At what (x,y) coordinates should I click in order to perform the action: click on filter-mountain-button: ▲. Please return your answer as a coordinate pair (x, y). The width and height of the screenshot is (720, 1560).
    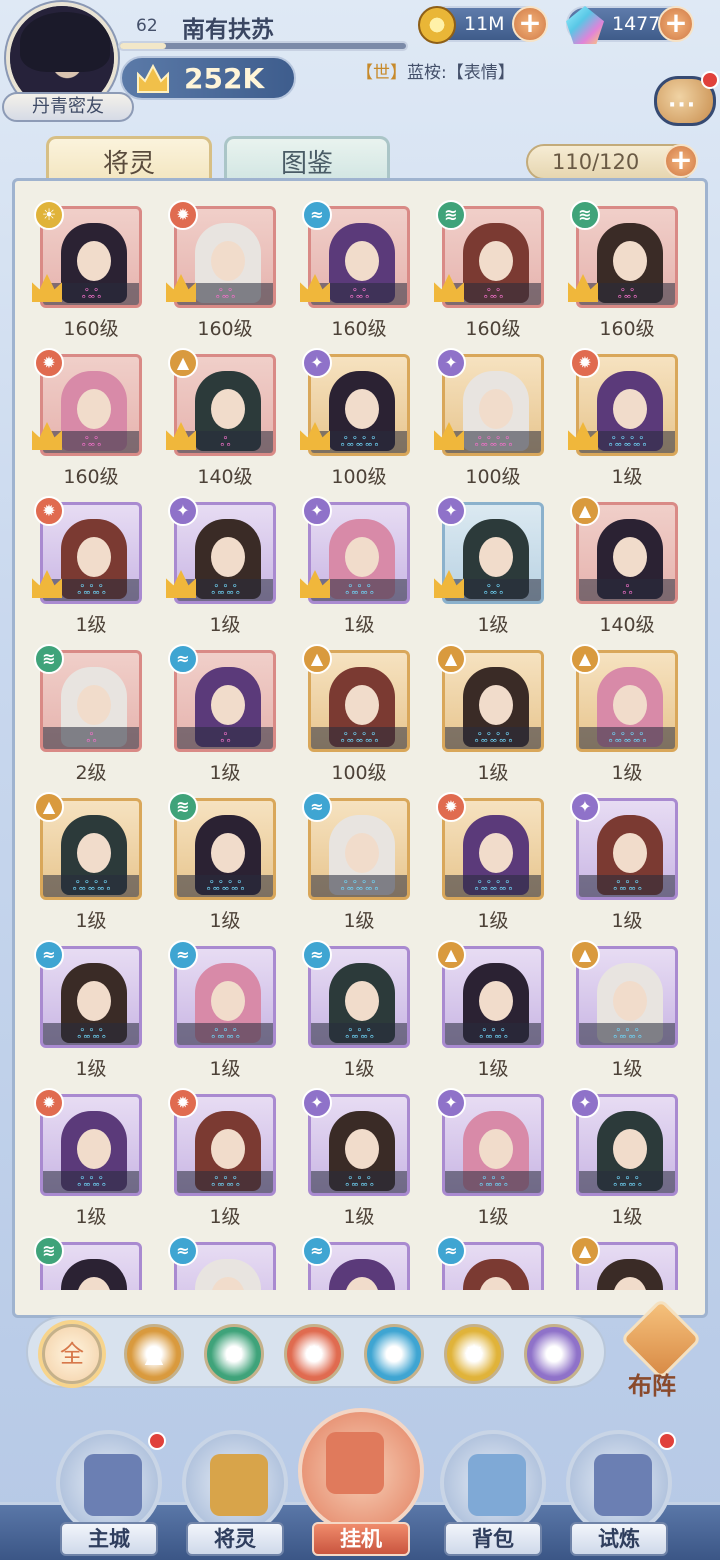
    Looking at the image, I should click on (154, 1354).